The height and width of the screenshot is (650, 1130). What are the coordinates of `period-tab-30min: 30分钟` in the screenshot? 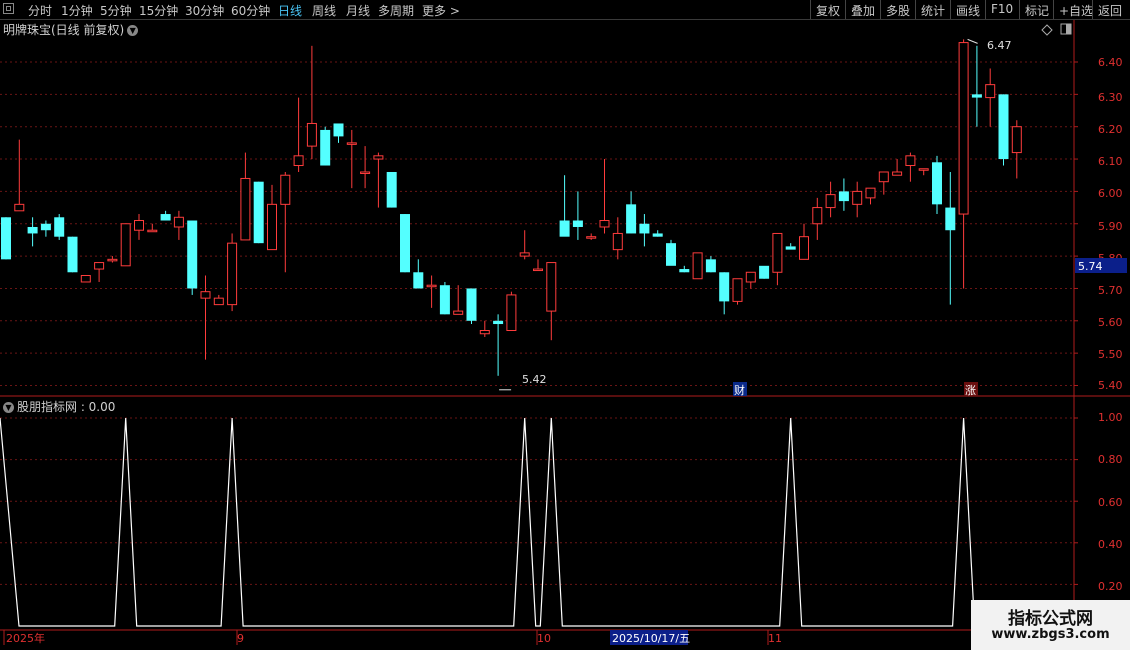 It's located at (204, 10).